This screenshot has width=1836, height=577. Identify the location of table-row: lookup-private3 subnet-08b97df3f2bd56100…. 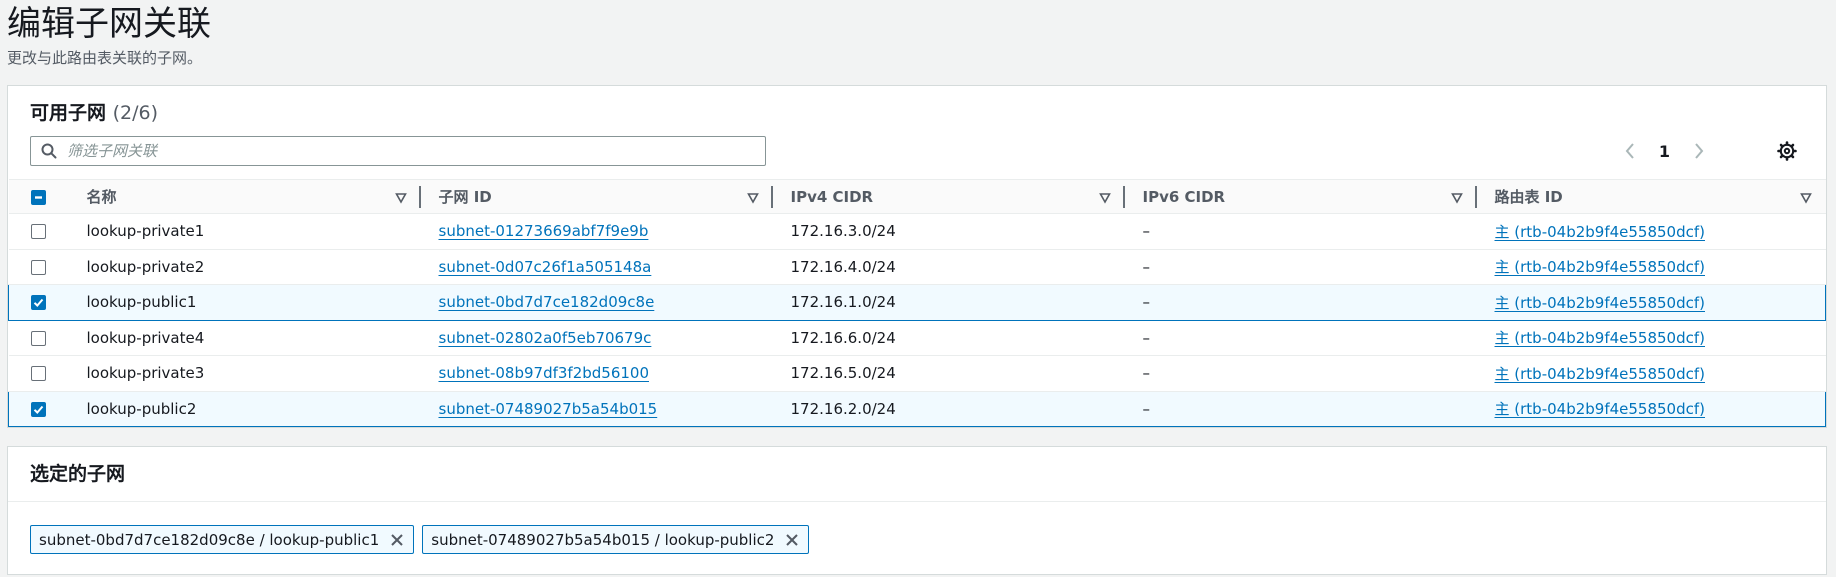
(917, 373).